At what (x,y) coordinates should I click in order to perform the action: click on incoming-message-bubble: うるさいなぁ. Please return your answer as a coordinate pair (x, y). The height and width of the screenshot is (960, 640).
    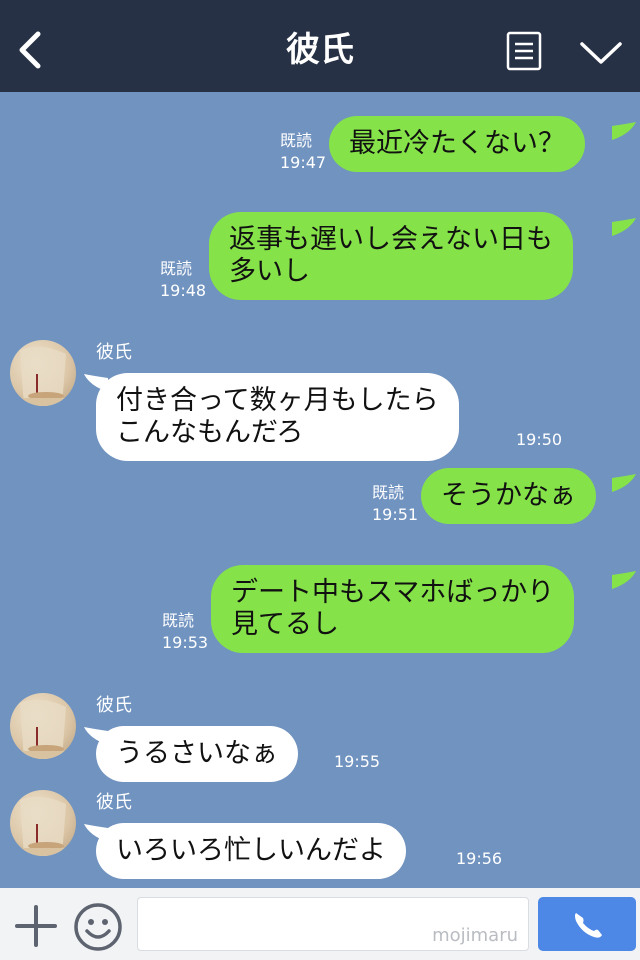
    Looking at the image, I should click on (197, 754).